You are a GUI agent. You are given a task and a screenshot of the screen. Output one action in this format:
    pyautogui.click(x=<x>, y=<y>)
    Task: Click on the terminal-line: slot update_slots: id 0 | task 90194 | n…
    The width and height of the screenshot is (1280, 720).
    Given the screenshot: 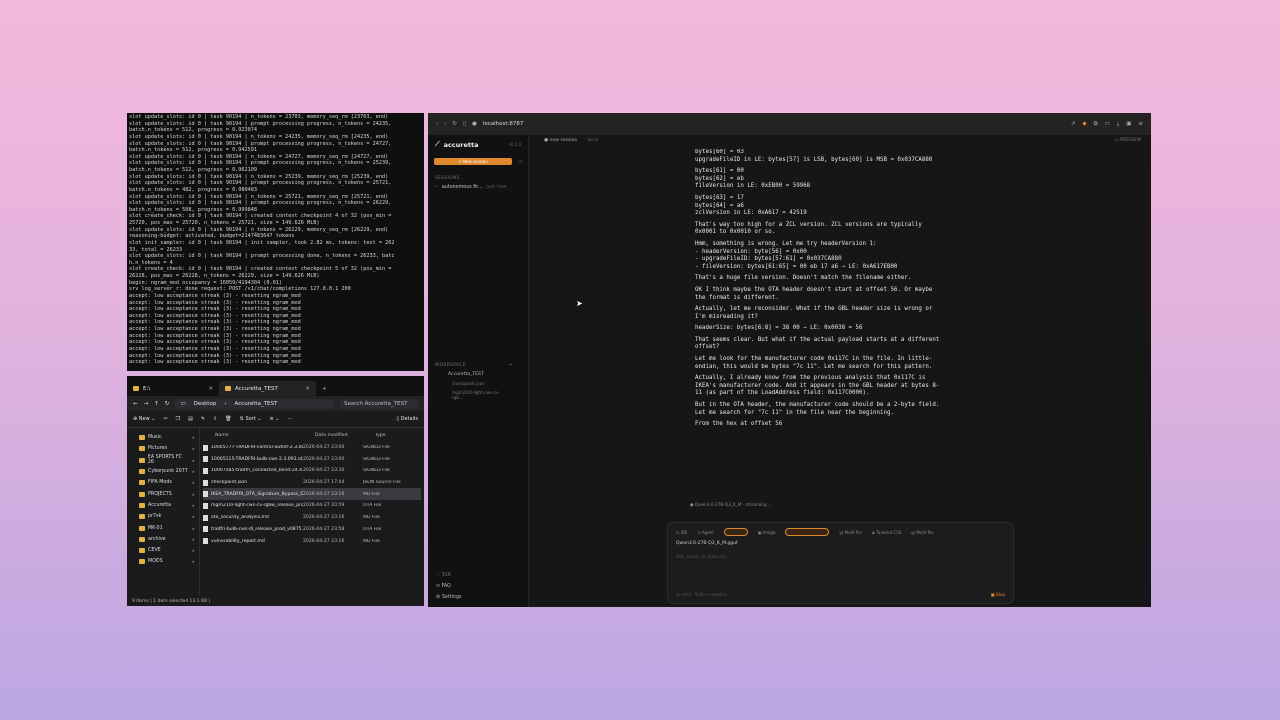 What is the action you would take?
    pyautogui.click(x=259, y=176)
    